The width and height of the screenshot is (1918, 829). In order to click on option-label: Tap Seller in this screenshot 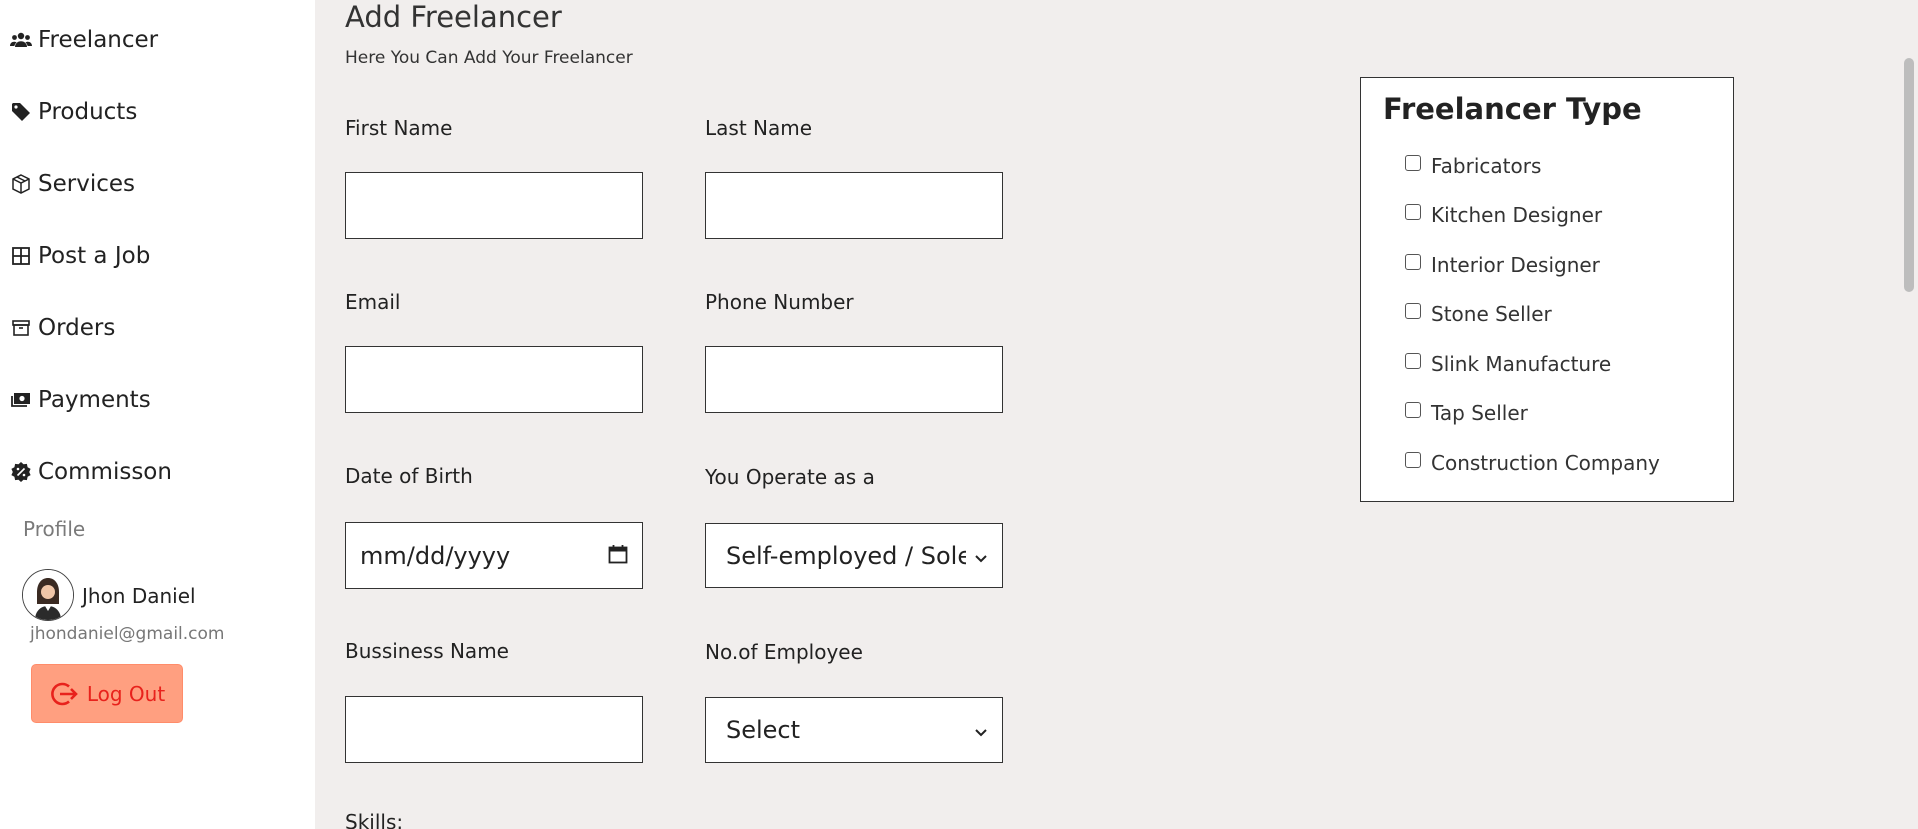, I will do `click(1479, 413)`.